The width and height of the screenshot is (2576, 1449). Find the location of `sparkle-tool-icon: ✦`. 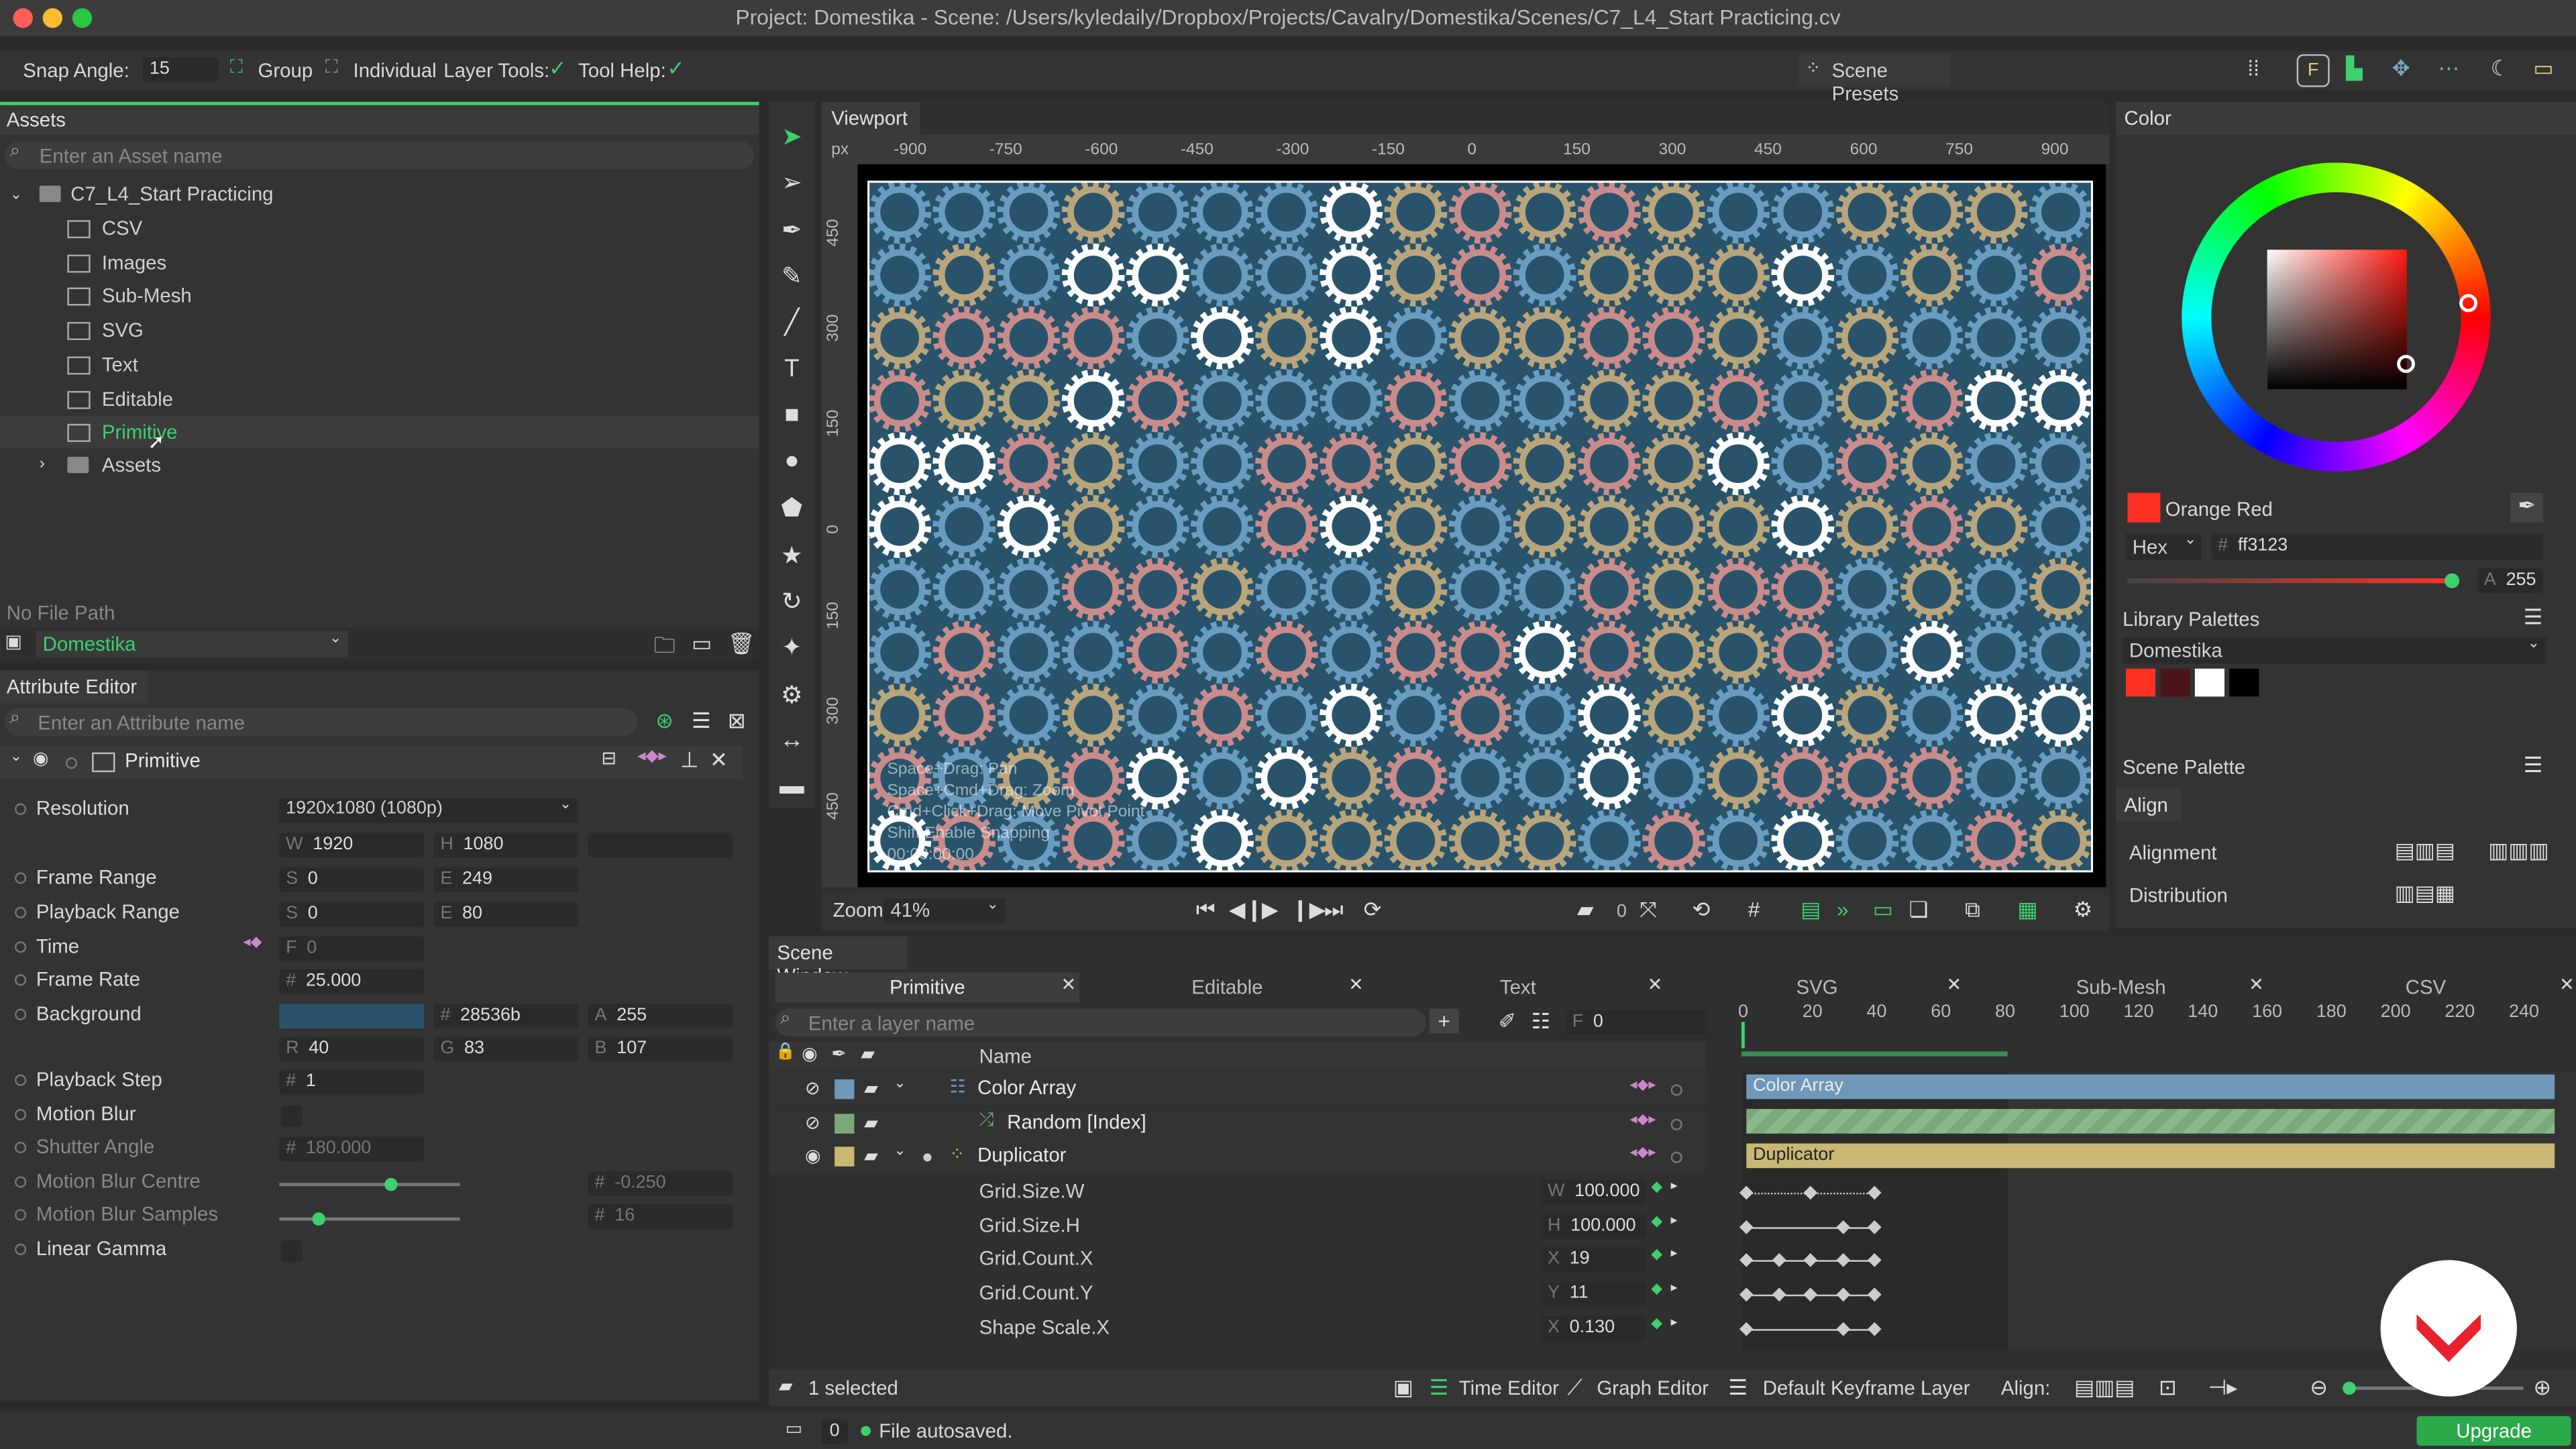

sparkle-tool-icon: ✦ is located at coordinates (791, 648).